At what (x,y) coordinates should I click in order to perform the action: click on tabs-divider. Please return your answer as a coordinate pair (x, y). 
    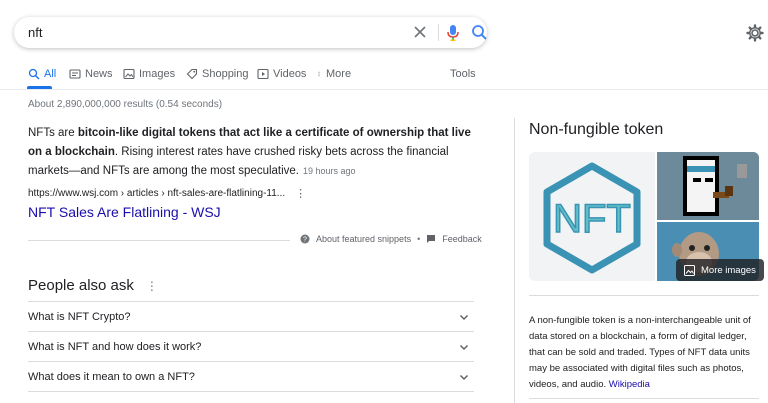
    Looking at the image, I should click on (384, 89).